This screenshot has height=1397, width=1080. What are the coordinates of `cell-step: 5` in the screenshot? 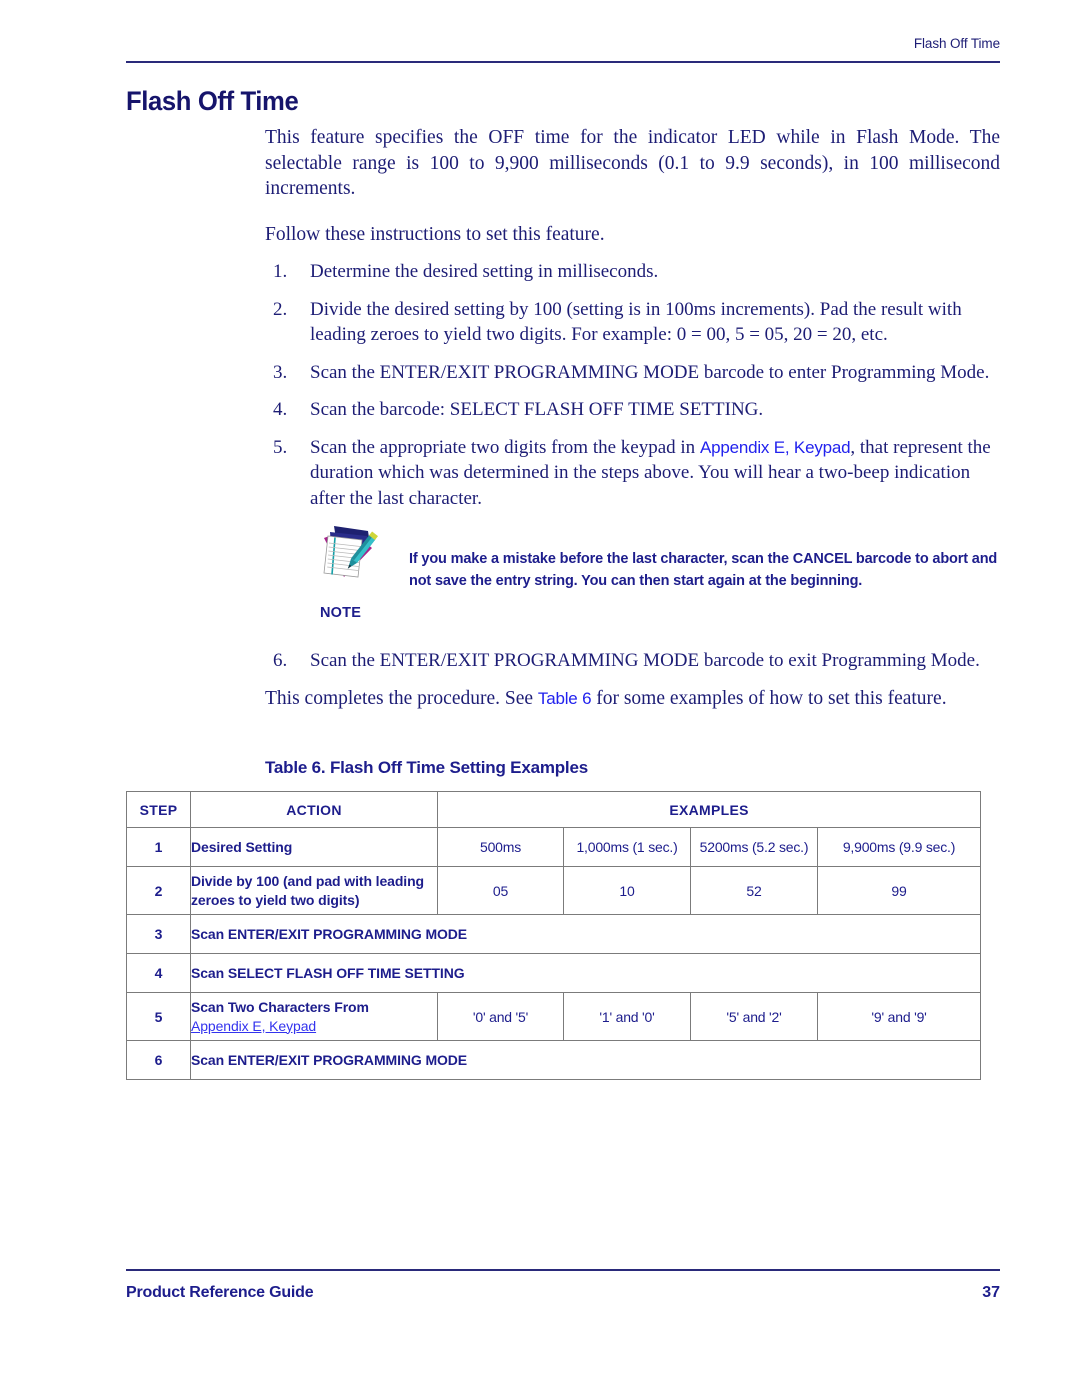 It's located at (158, 1016).